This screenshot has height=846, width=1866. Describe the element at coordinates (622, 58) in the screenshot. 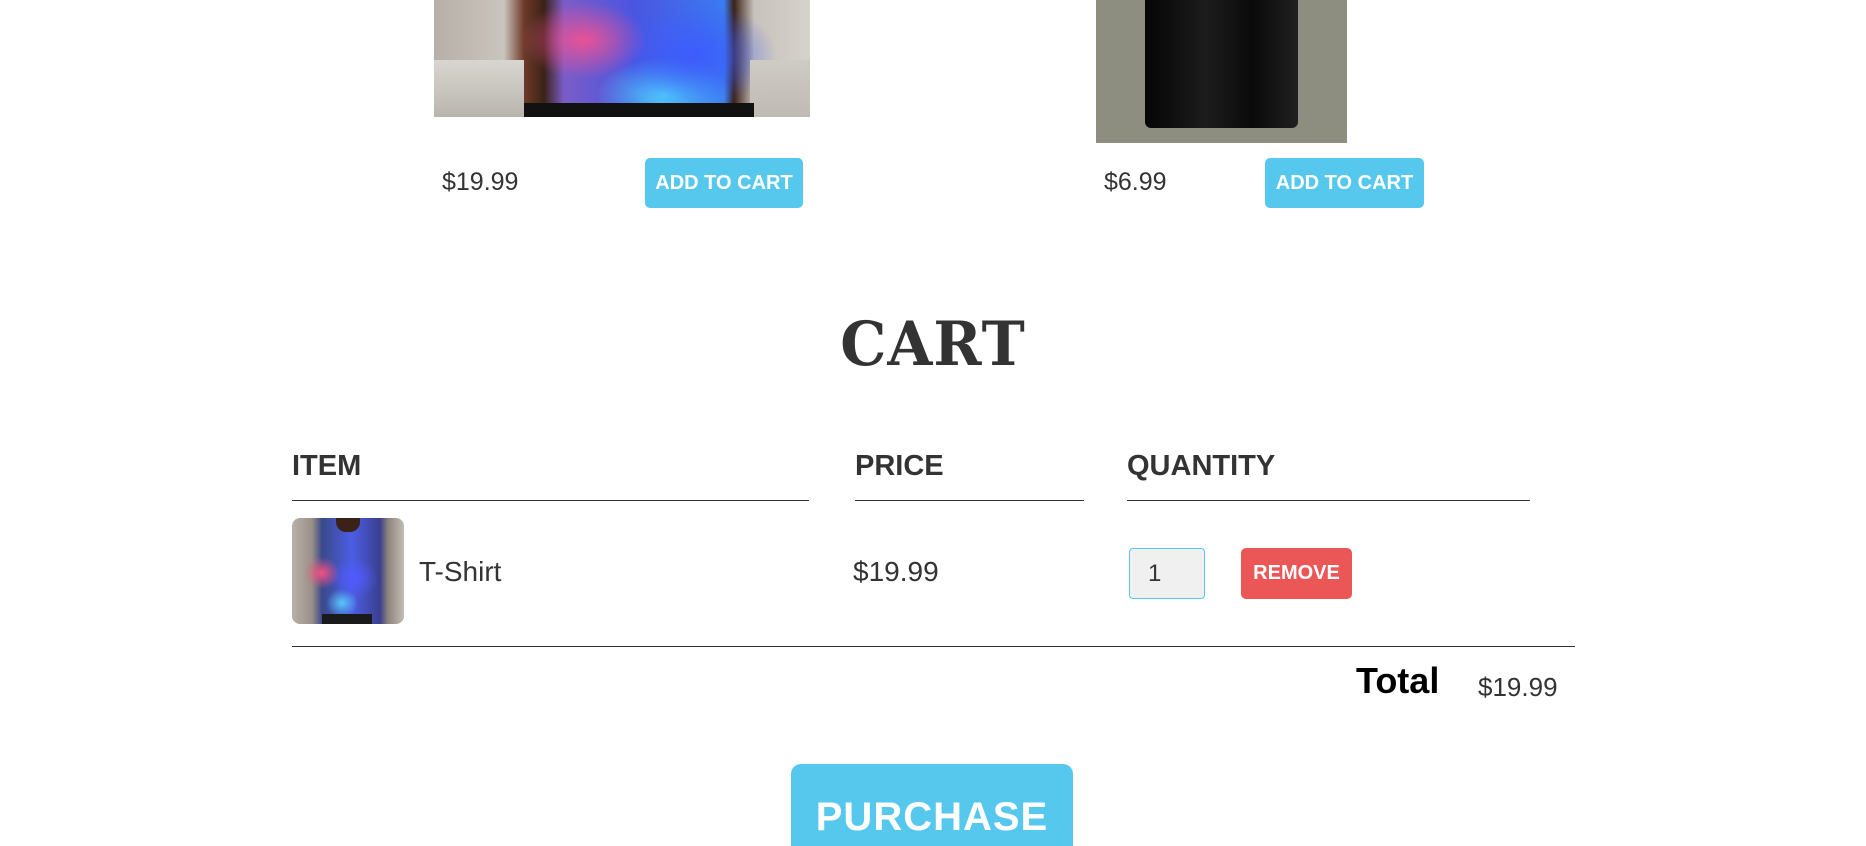

I see `product-image-tshirt` at that location.